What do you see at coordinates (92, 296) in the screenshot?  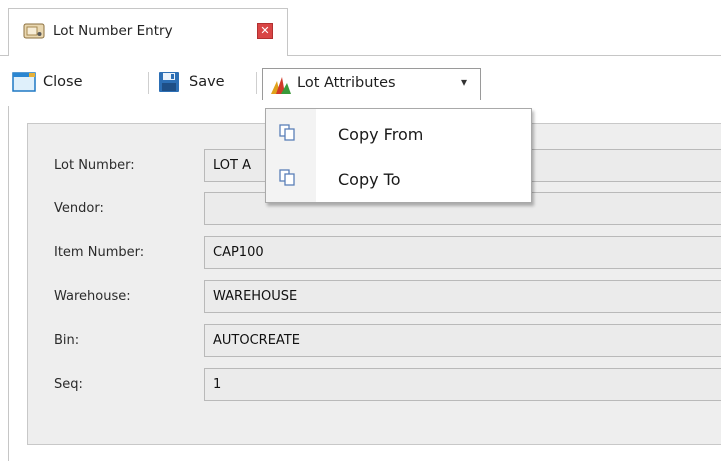 I see `warehouse-label: Warehouse:` at bounding box center [92, 296].